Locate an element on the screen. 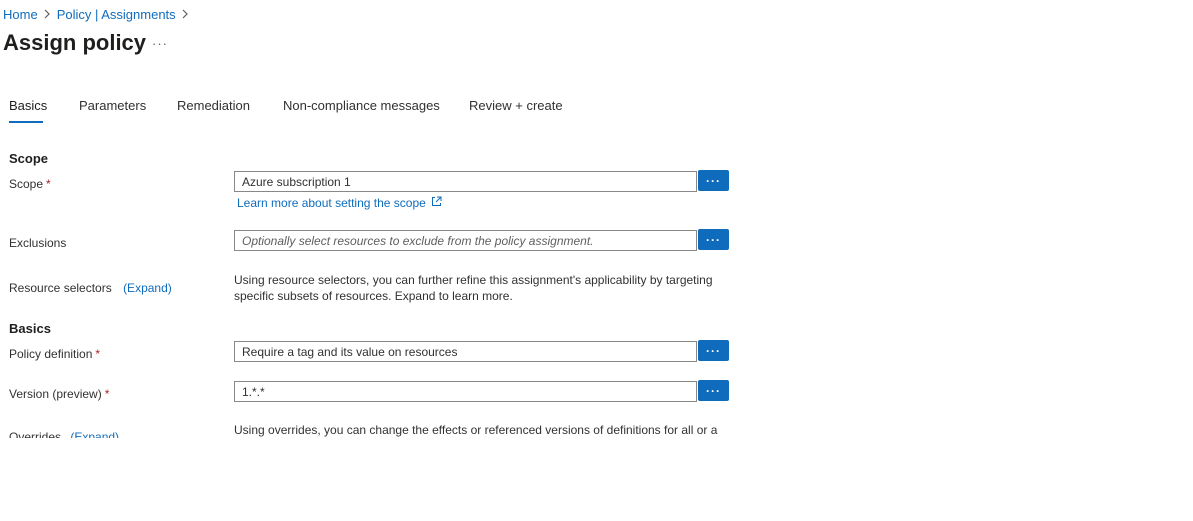  policy-definition-label: Policy definition * is located at coordinates (54, 354).